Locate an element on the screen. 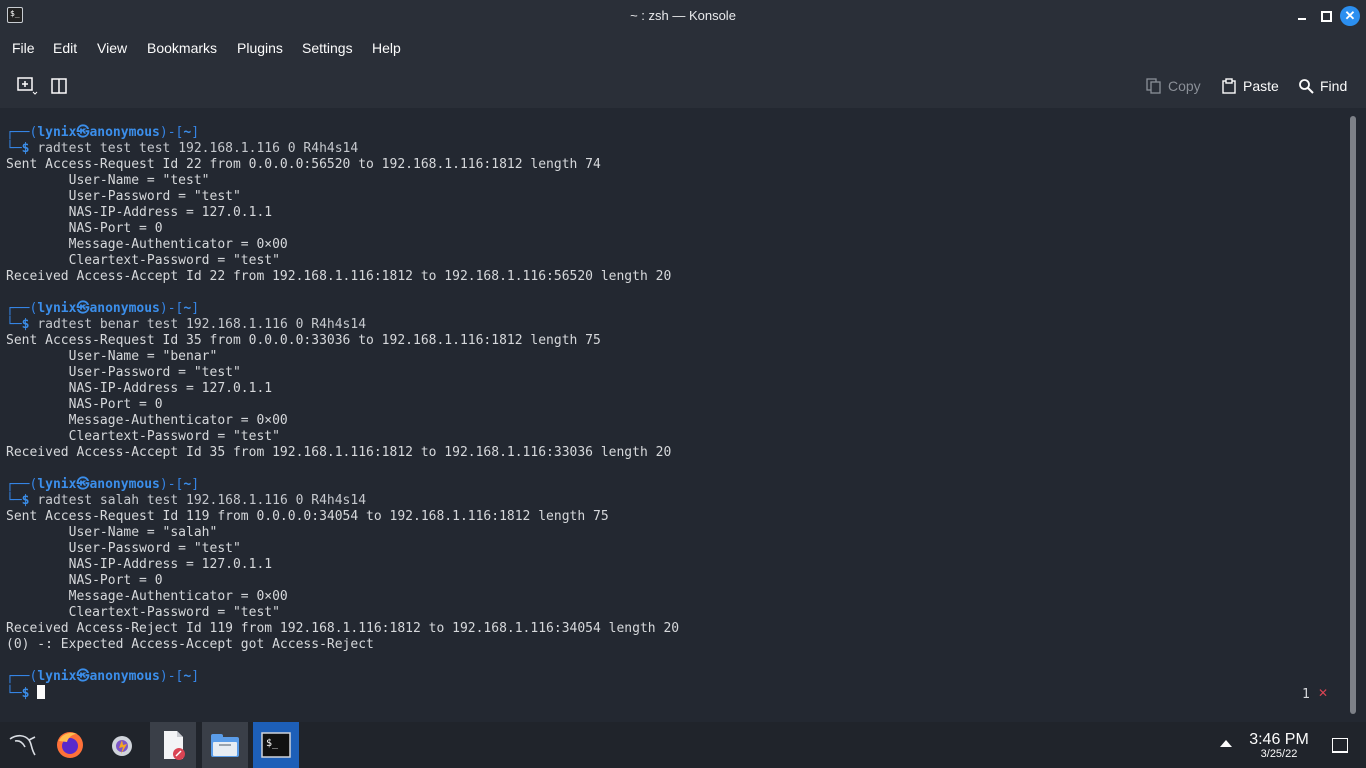 The width and height of the screenshot is (1366, 768). copy-button: Copy is located at coordinates (1173, 86).